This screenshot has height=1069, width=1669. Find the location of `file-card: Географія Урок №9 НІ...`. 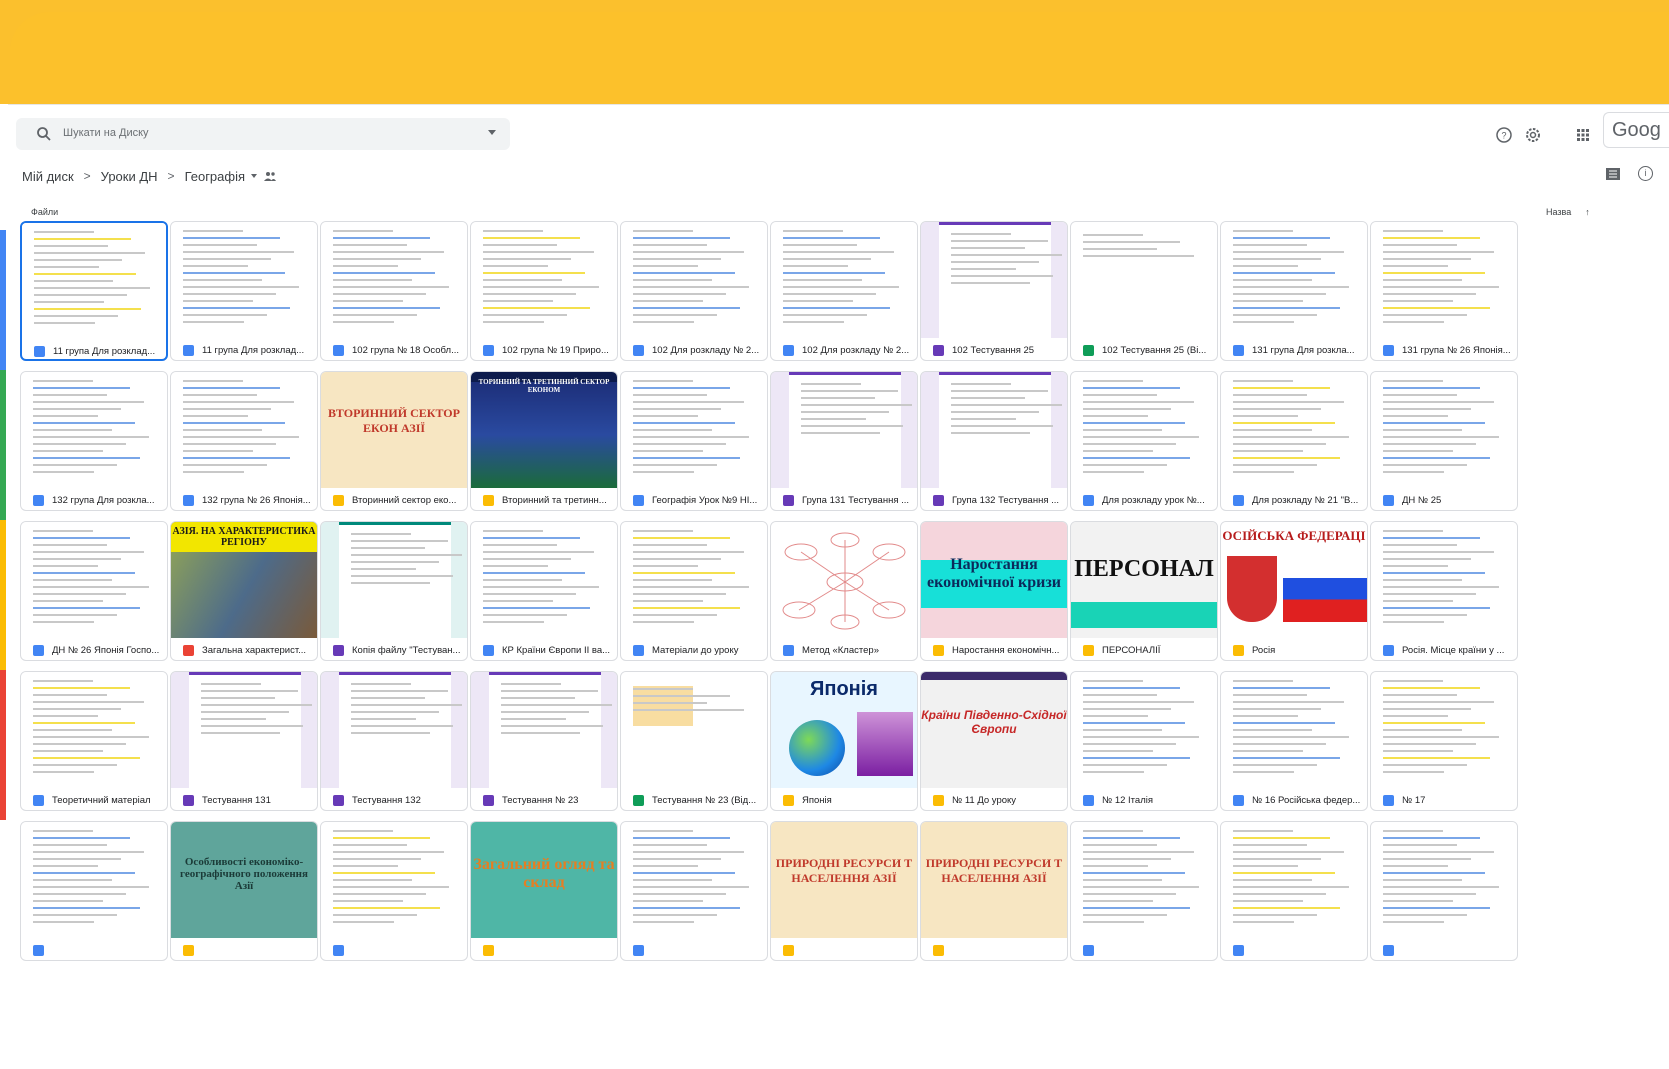

file-card: Географія Урок №9 НІ... is located at coordinates (694, 441).